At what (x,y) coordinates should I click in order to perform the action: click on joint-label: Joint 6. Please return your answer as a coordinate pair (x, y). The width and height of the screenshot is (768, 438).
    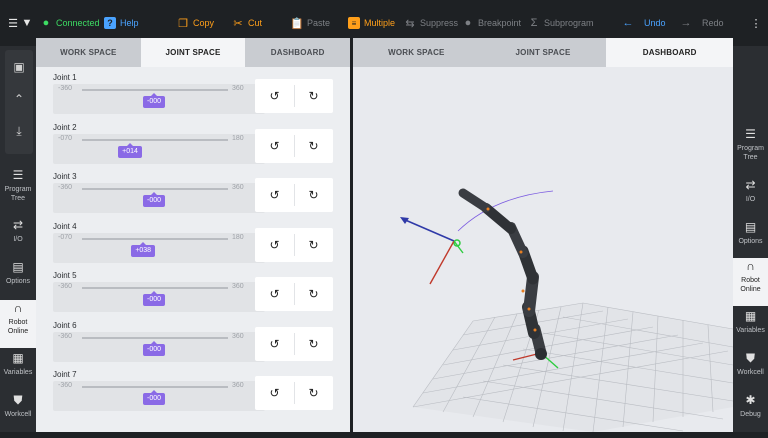
    Looking at the image, I should click on (65, 325).